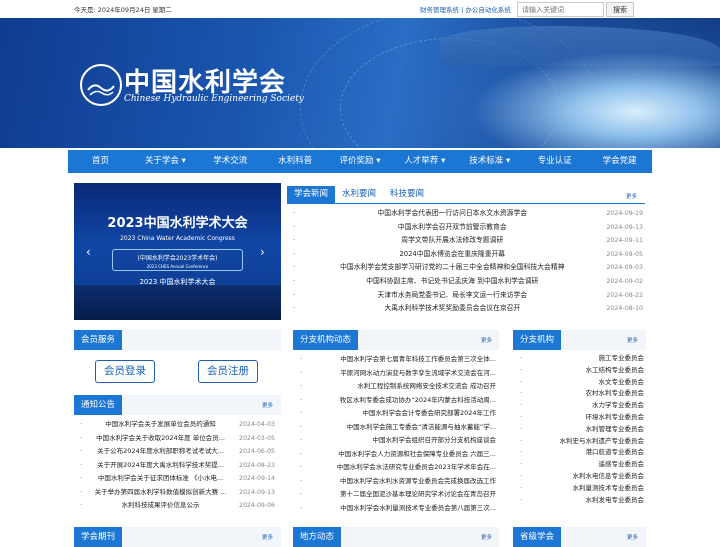 The width and height of the screenshot is (720, 547). Describe the element at coordinates (398, 414) in the screenshot. I see `list-item: 中国水利学会会计专委会研究部署2024年工作` at that location.